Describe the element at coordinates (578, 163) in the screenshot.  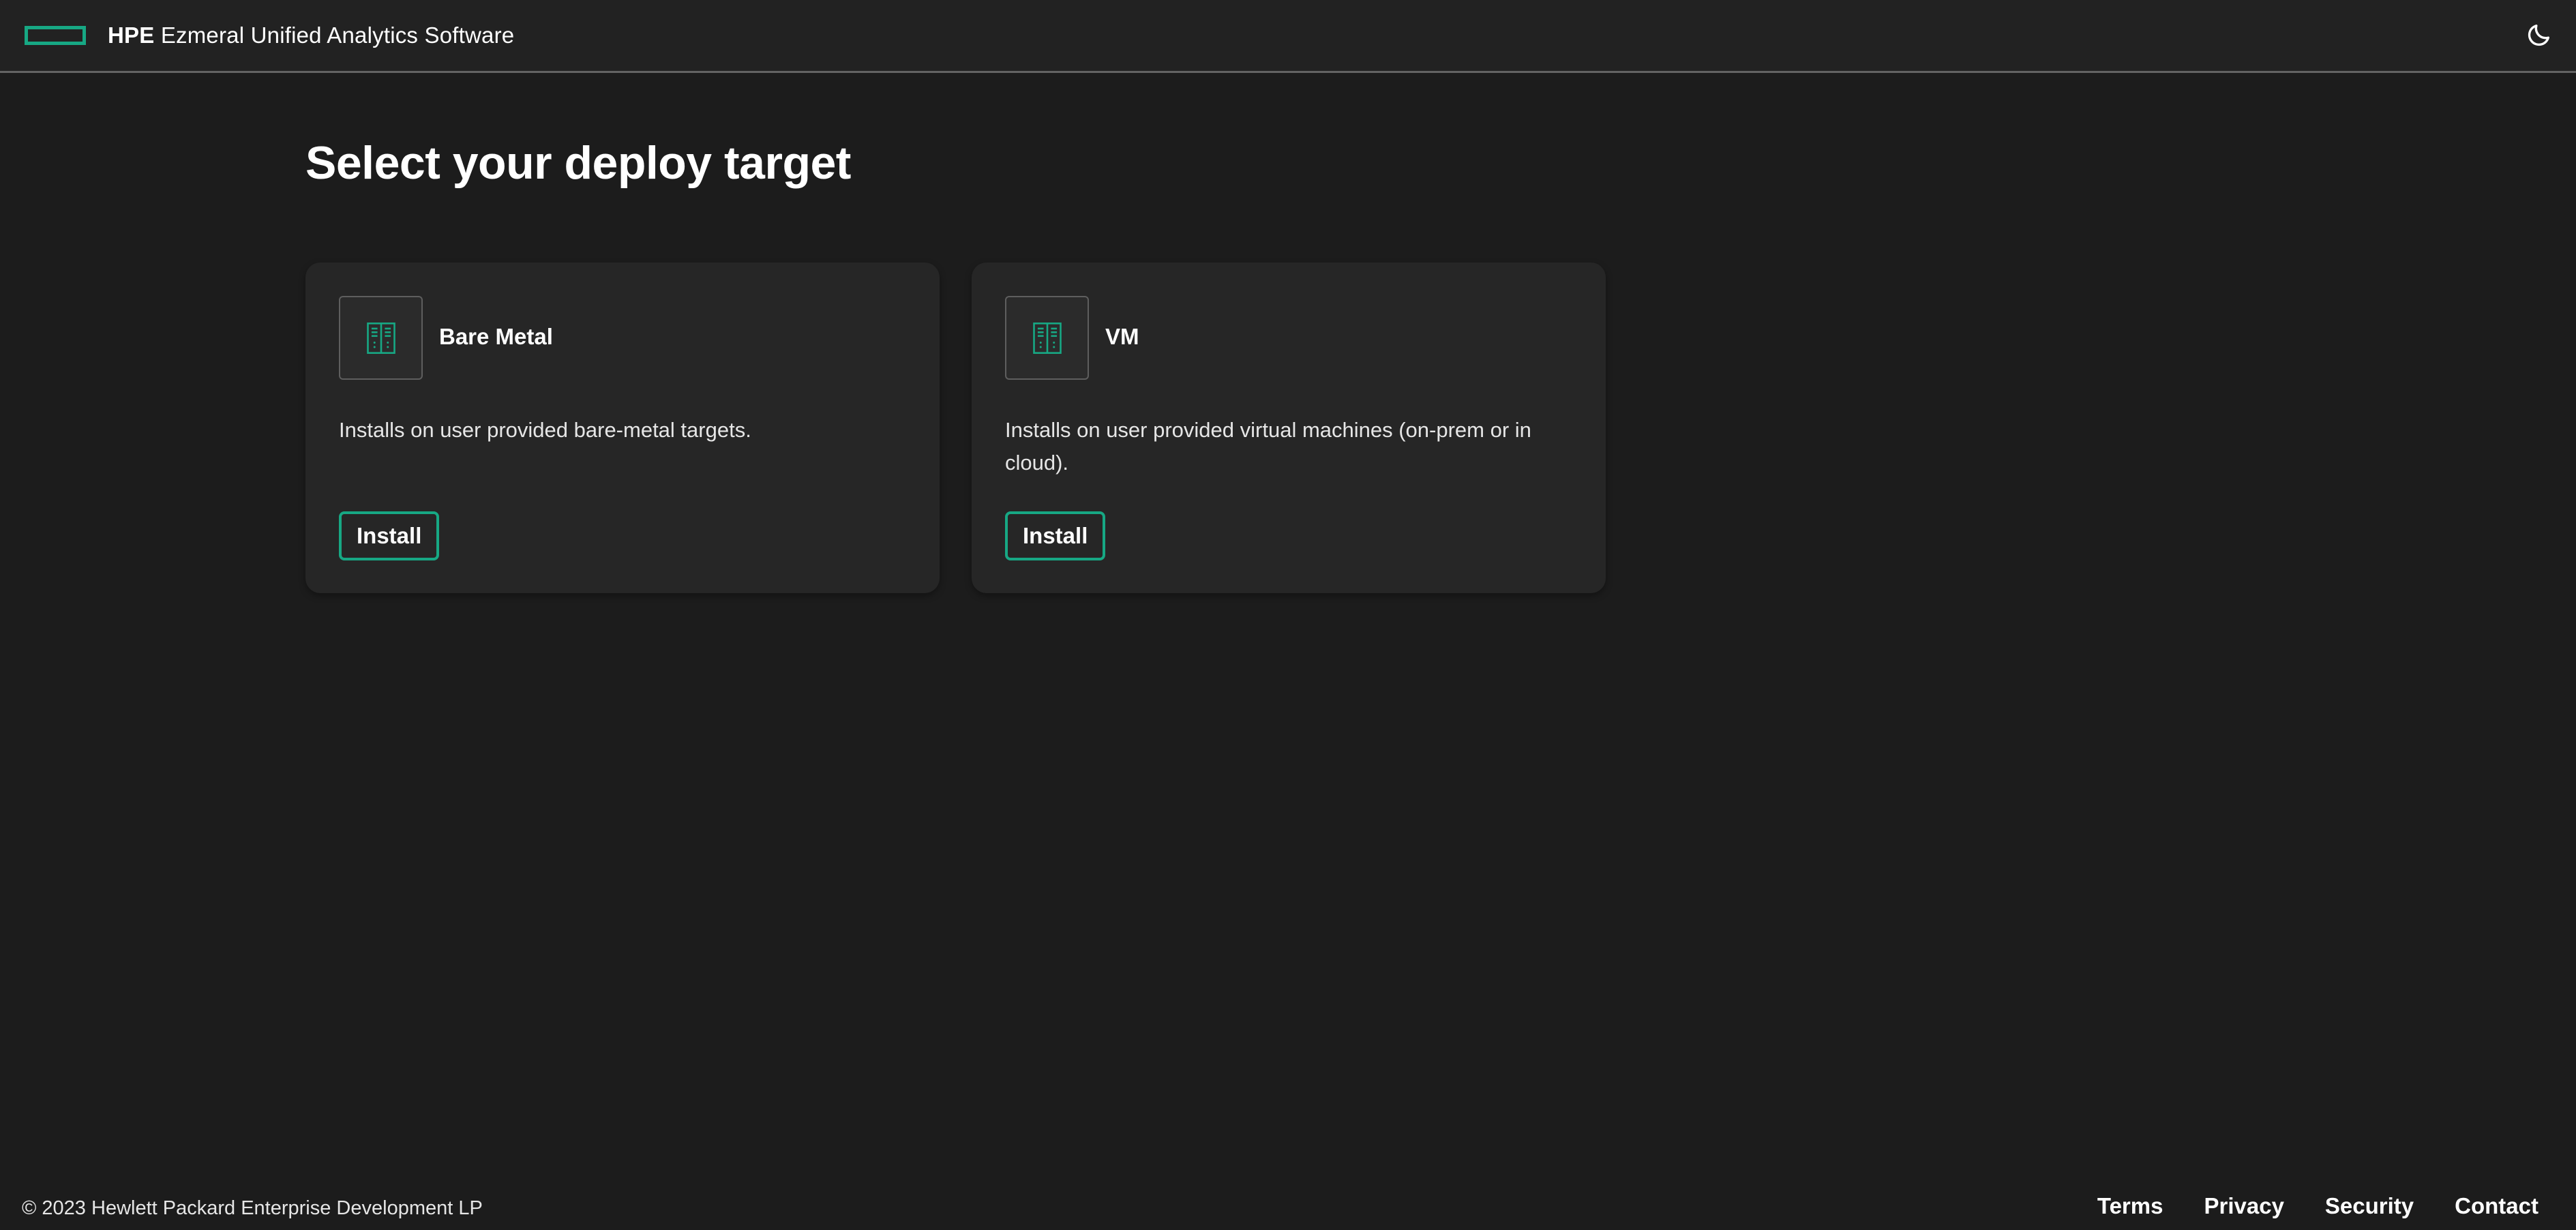
I see `page-title: Select your deploy target` at that location.